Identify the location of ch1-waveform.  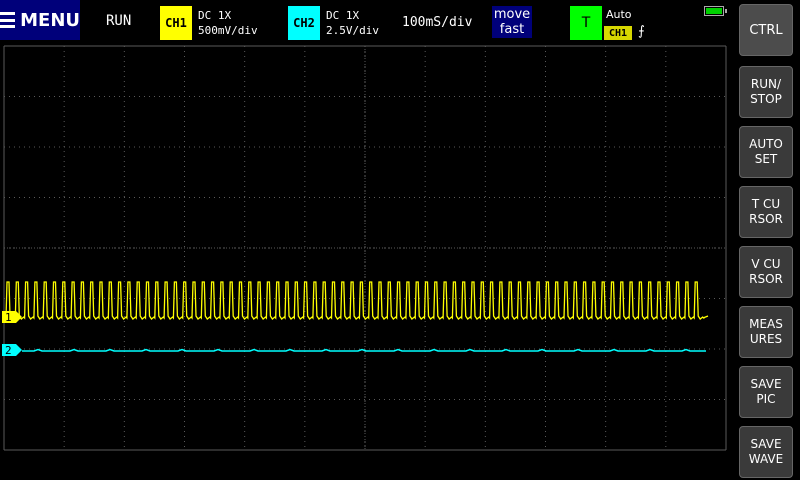
(357, 300).